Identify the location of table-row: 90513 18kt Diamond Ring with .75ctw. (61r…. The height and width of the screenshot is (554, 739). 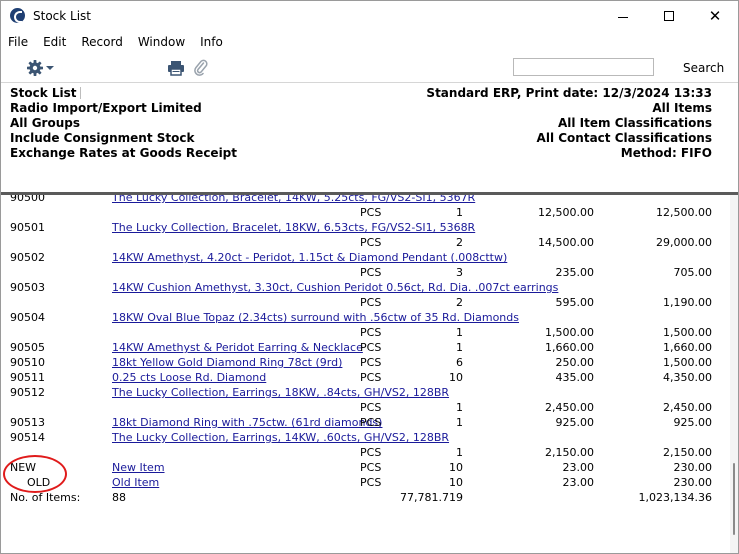
(365, 423).